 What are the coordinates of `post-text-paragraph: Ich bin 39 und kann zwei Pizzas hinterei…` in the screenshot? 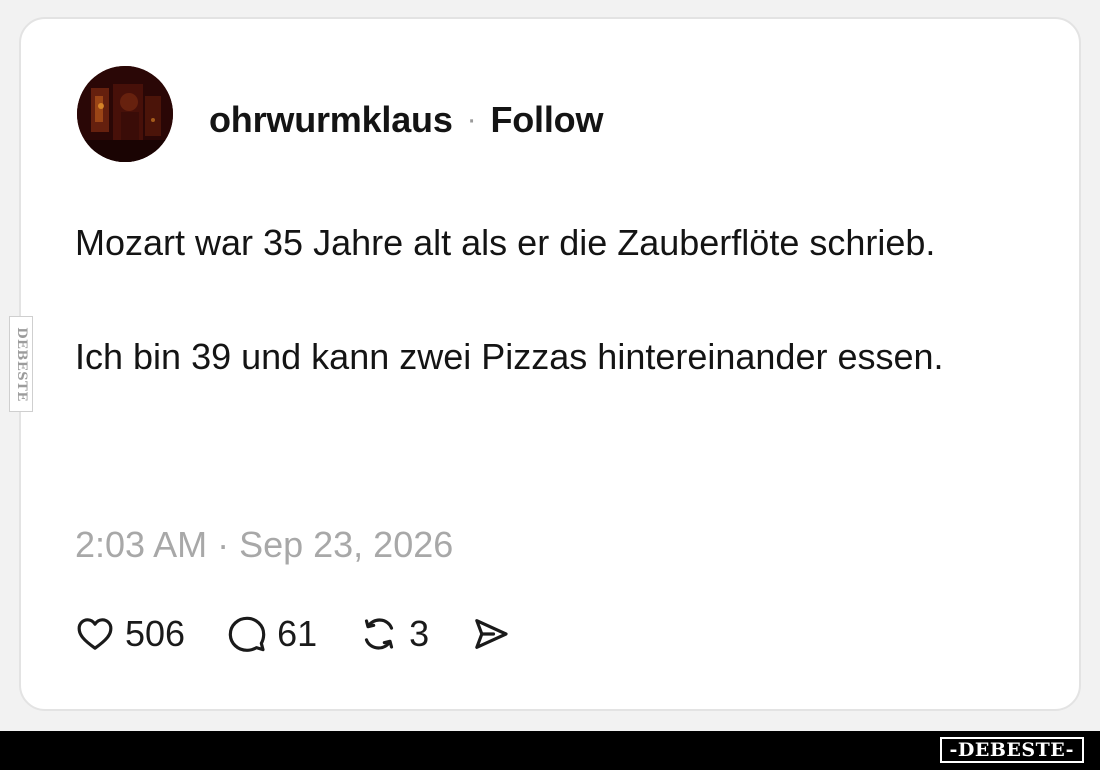 It's located at (509, 356).